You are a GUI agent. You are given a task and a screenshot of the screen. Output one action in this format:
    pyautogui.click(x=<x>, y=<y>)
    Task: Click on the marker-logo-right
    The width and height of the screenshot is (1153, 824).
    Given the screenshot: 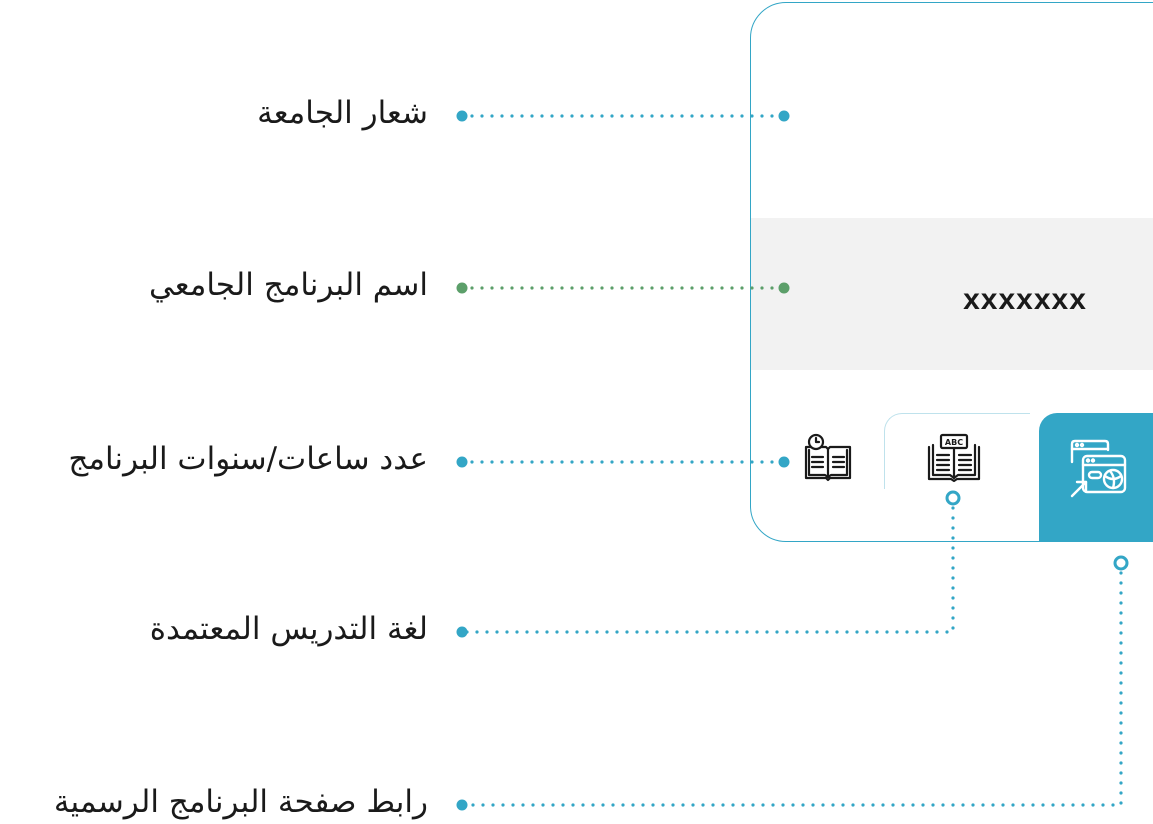 What is the action you would take?
    pyautogui.click(x=784, y=116)
    